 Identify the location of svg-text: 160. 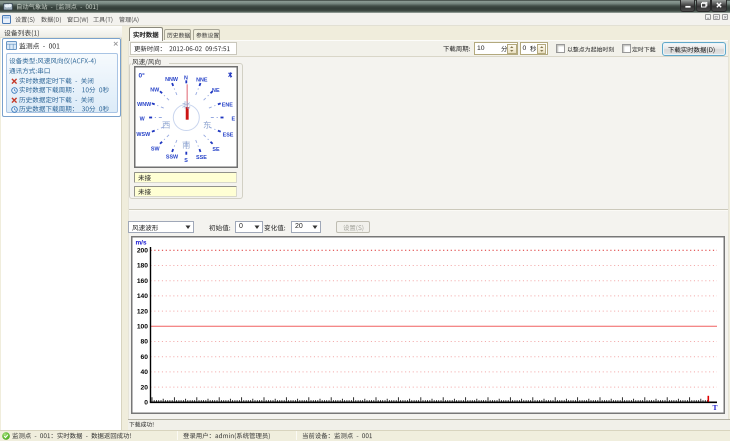
(142, 281).